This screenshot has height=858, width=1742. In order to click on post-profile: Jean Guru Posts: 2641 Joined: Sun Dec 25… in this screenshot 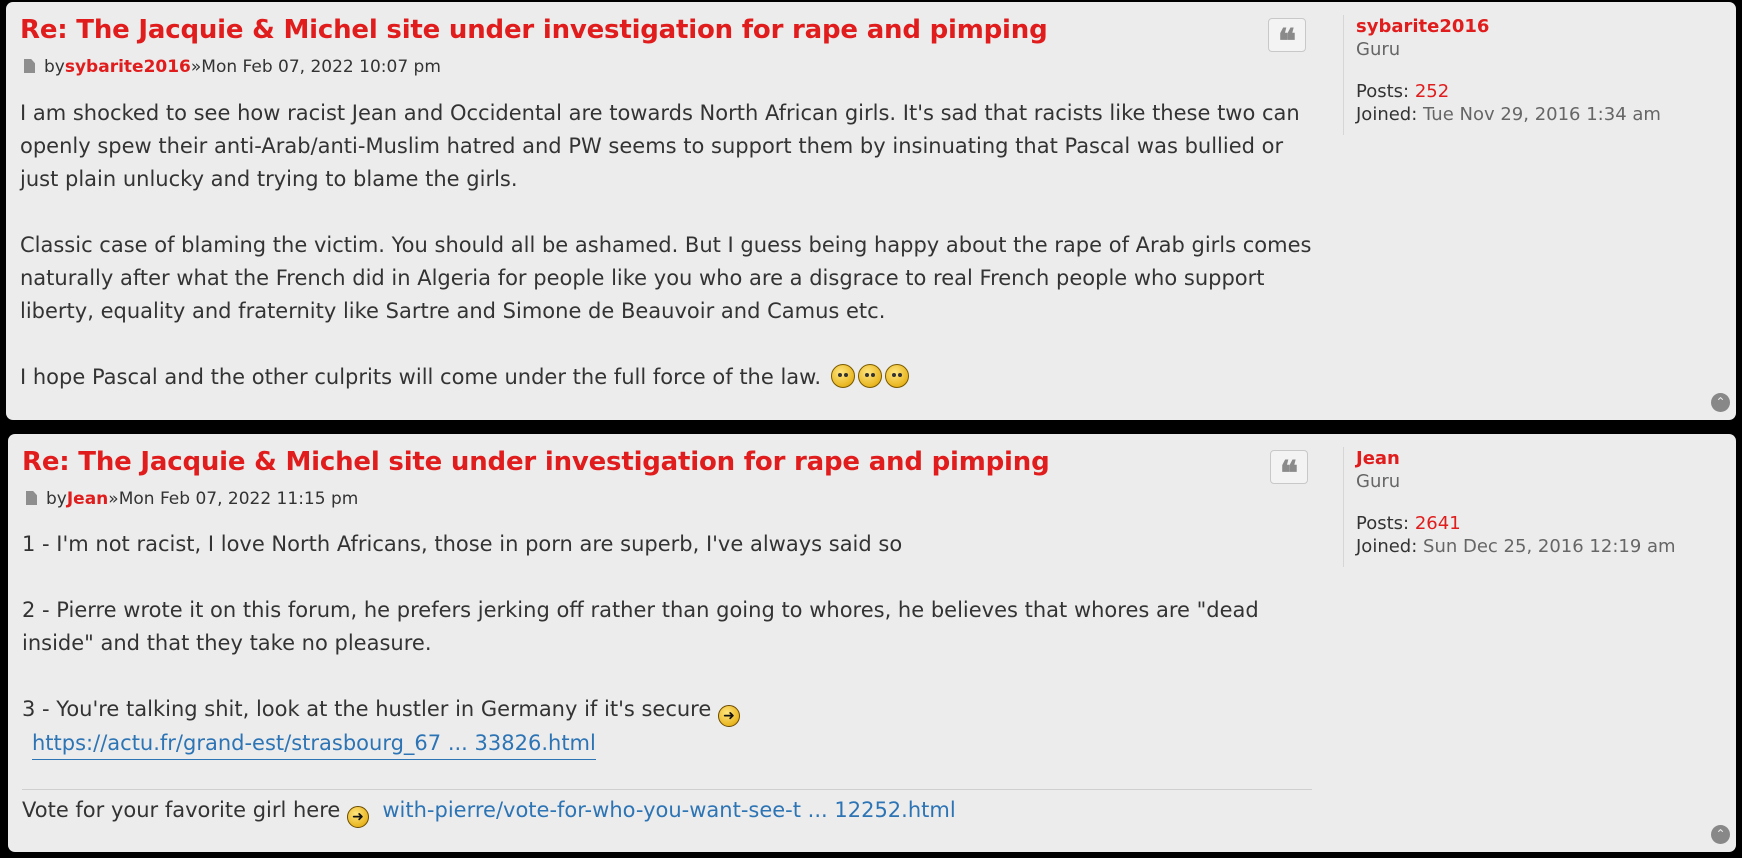, I will do `click(1539, 507)`.